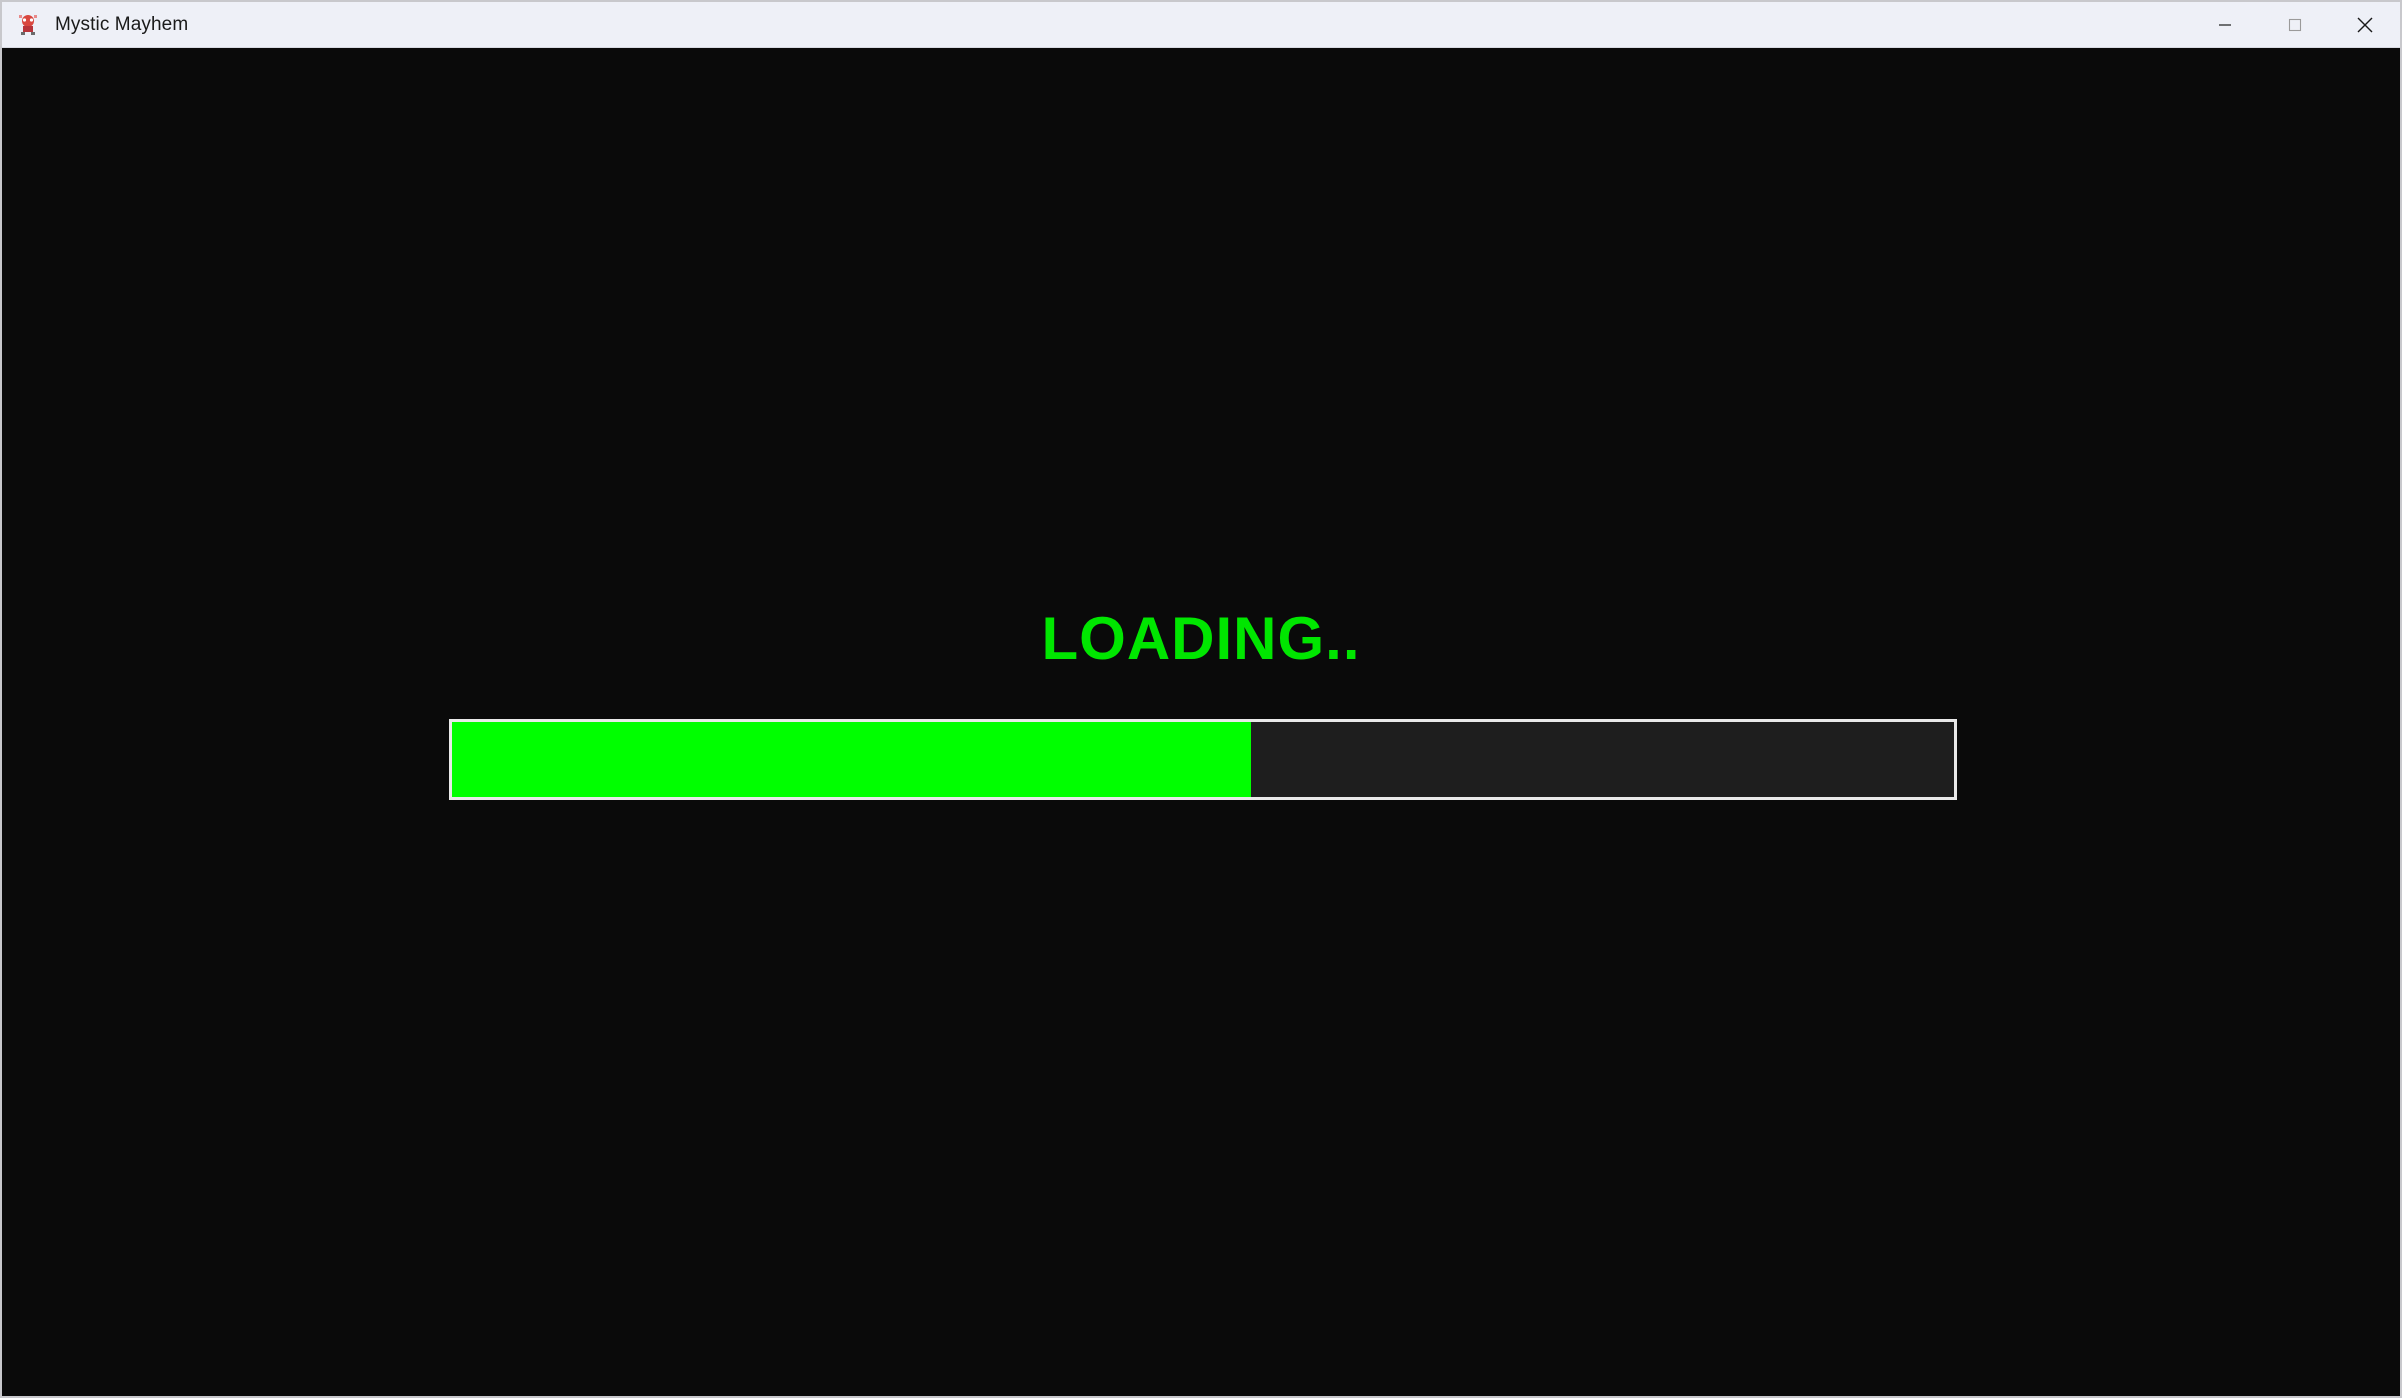 The width and height of the screenshot is (2402, 1398). I want to click on minimize-button, so click(2225, 24).